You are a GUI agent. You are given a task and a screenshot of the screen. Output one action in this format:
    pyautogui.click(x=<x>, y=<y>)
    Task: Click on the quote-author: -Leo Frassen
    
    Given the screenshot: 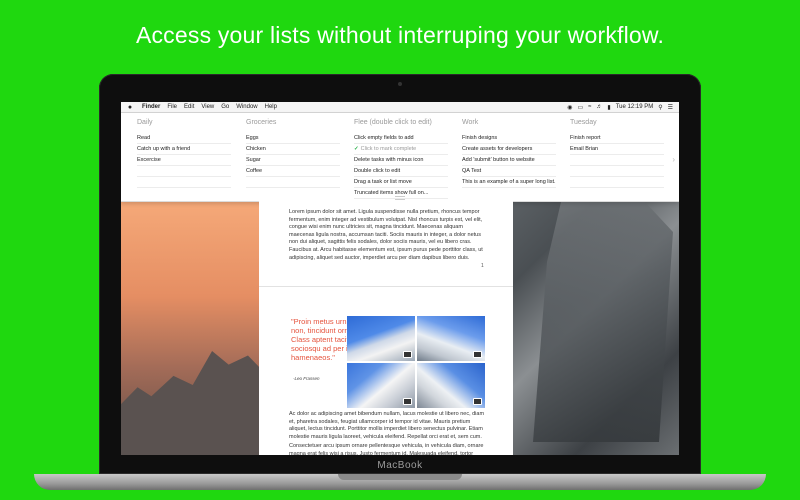 What is the action you would take?
    pyautogui.click(x=306, y=378)
    